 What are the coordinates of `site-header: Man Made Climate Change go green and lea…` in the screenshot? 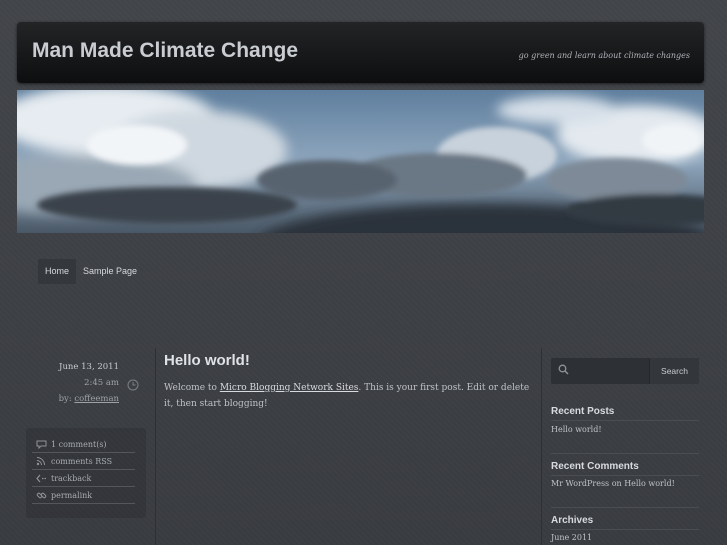 It's located at (360, 52).